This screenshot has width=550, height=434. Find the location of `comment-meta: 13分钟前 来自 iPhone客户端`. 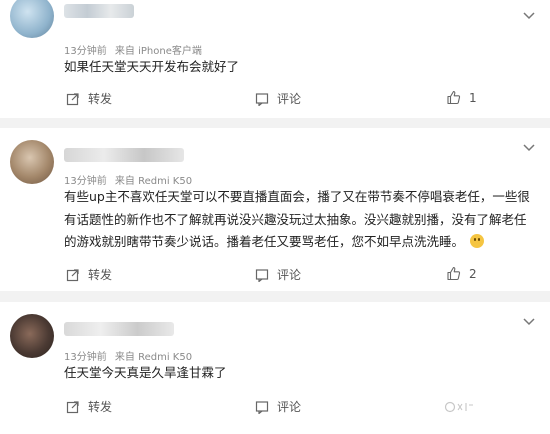

comment-meta: 13分钟前 来自 iPhone客户端 is located at coordinates (133, 49).